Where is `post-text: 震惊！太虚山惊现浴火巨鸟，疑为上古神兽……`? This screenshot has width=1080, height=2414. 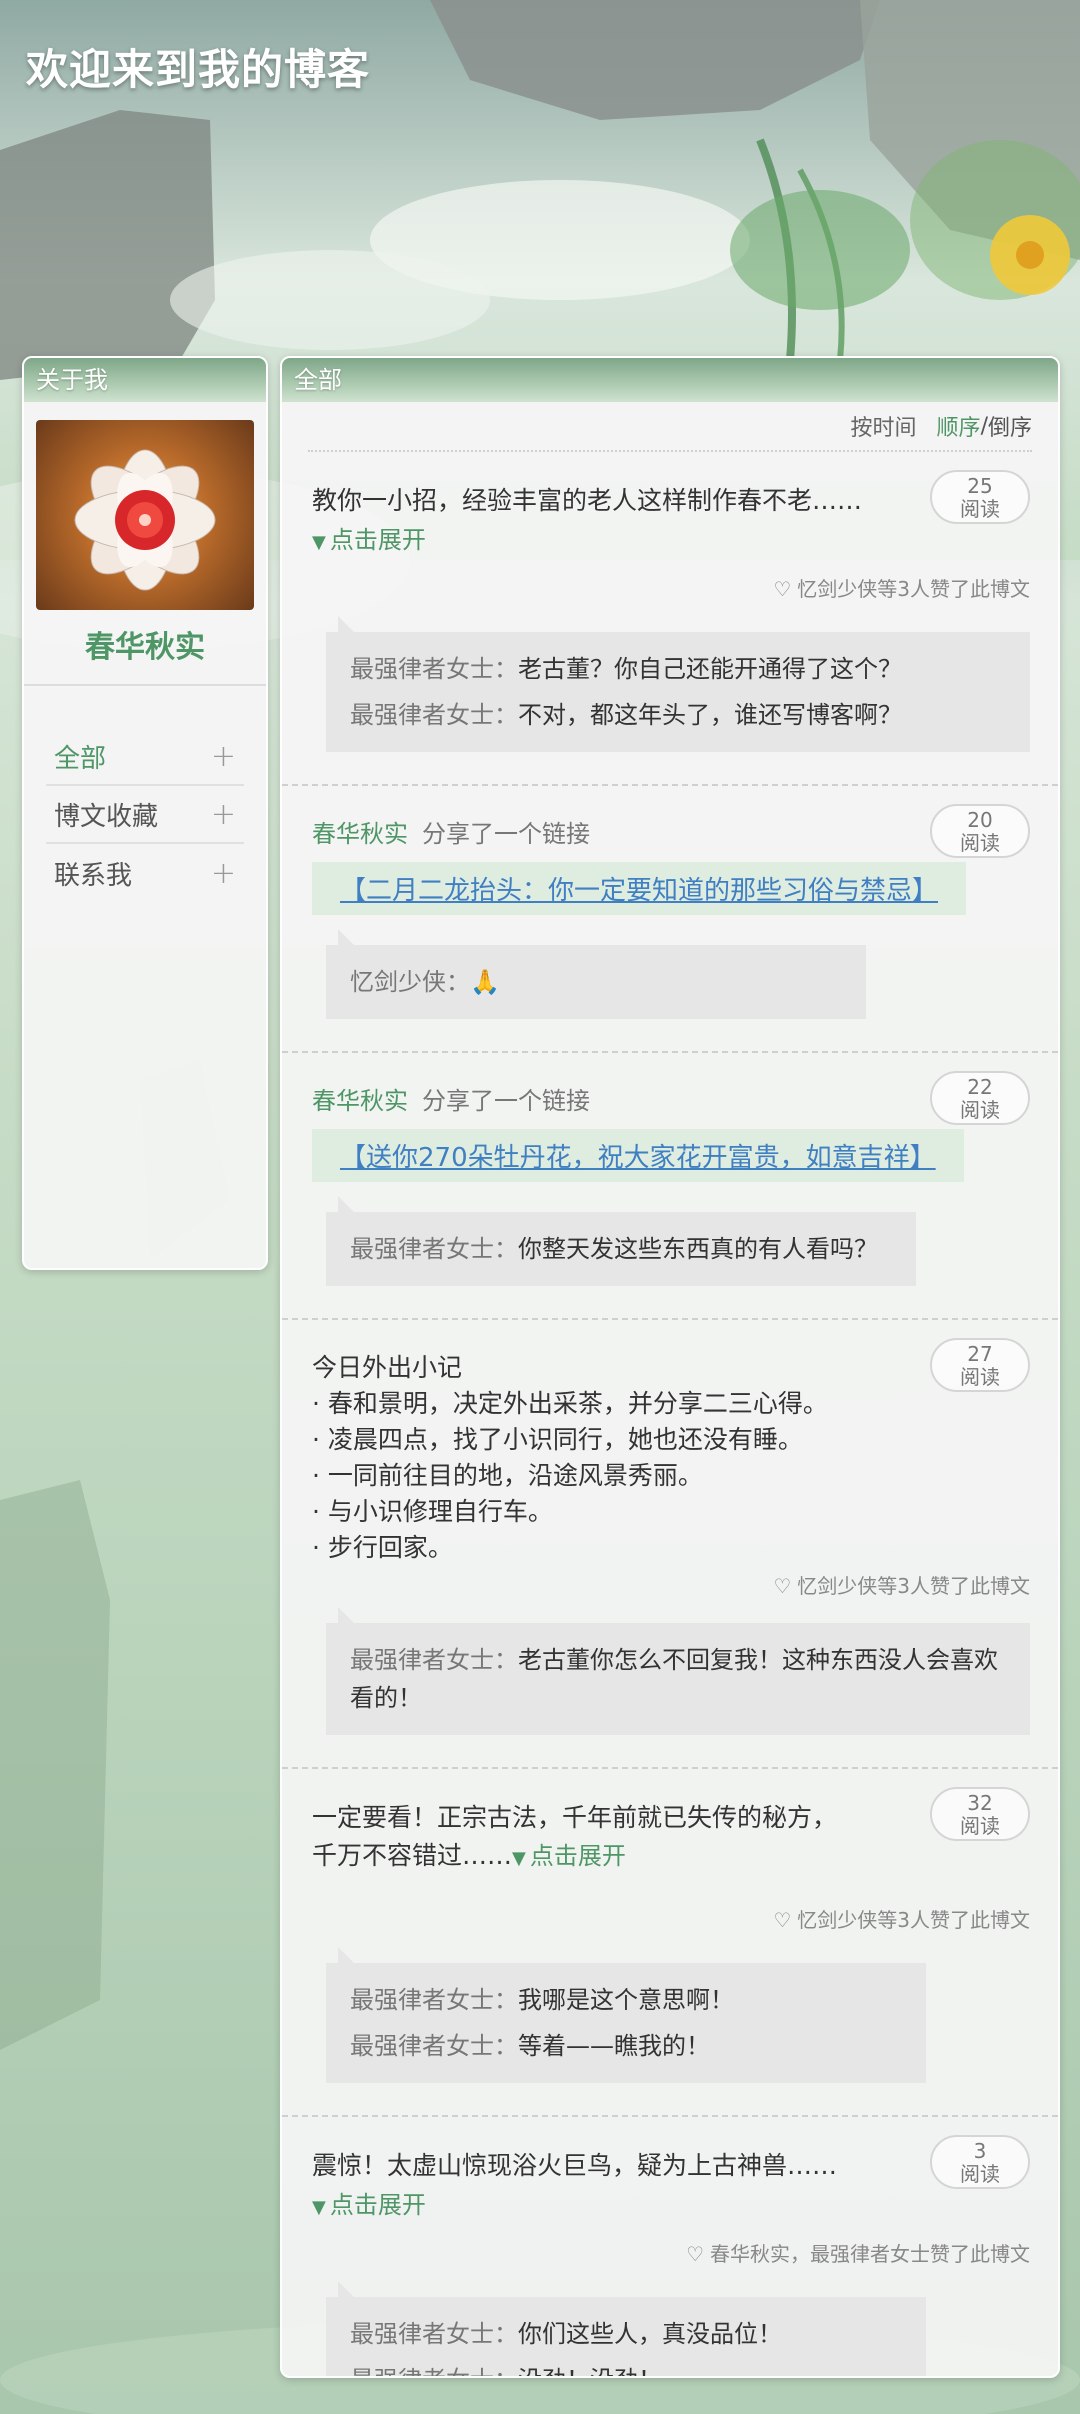
post-text: 震惊！太虚山惊现浴火巨鸟，疑为上古神兽…… is located at coordinates (671, 2166).